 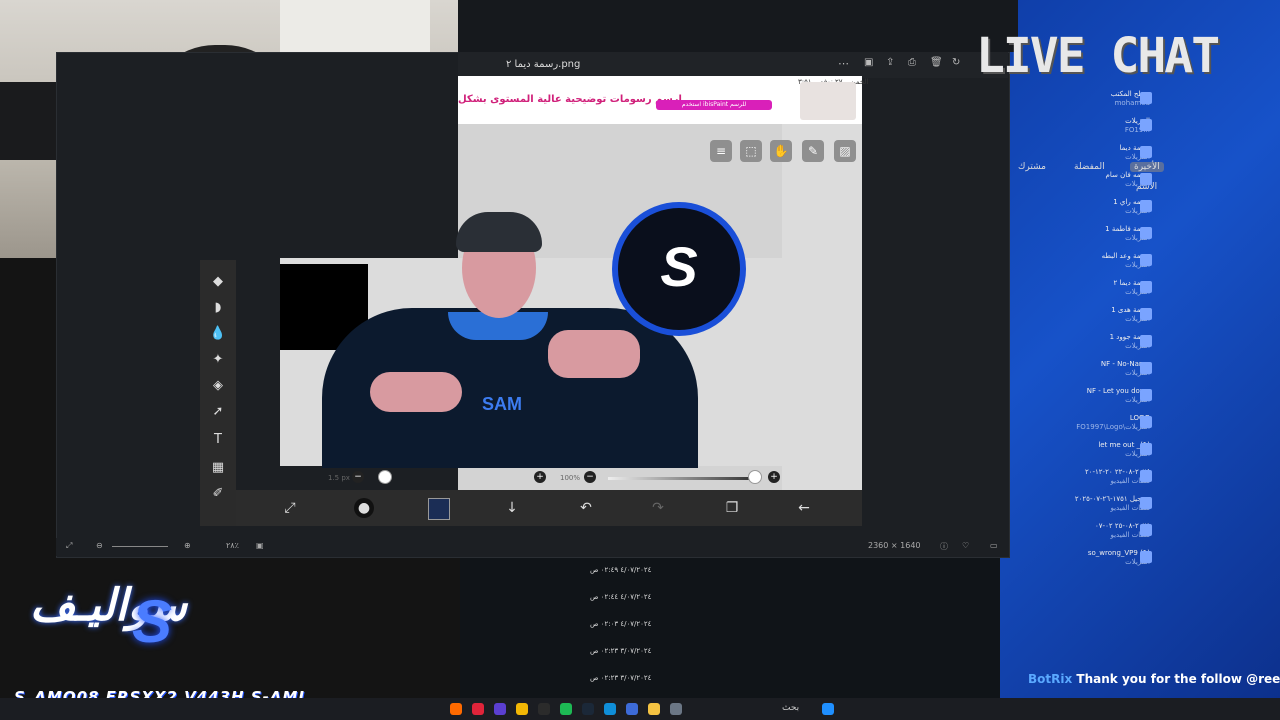 What do you see at coordinates (544, 709) in the screenshot?
I see `terminal-icon` at bounding box center [544, 709].